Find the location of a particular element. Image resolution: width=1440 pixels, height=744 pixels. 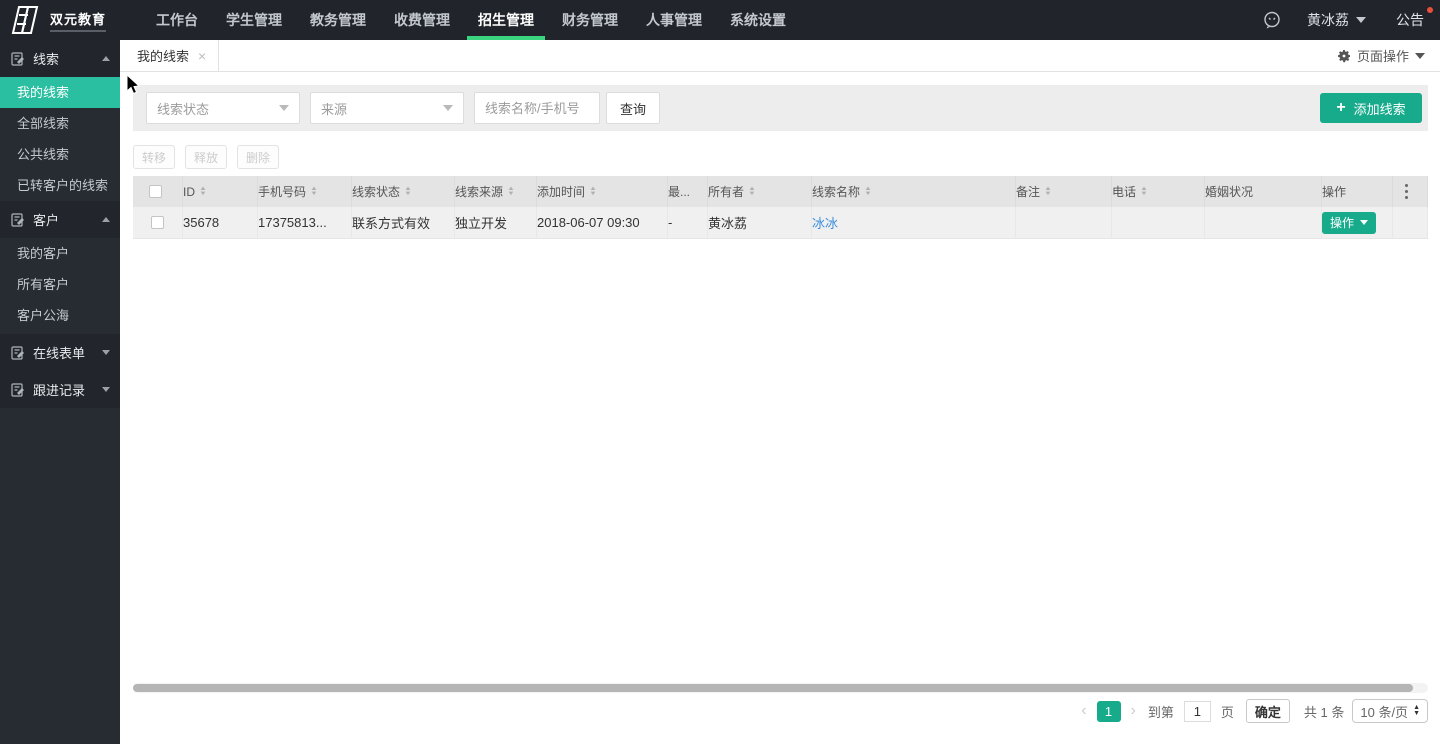

spinner-arrows-icon: ▲ ▼ is located at coordinates (1416, 710).